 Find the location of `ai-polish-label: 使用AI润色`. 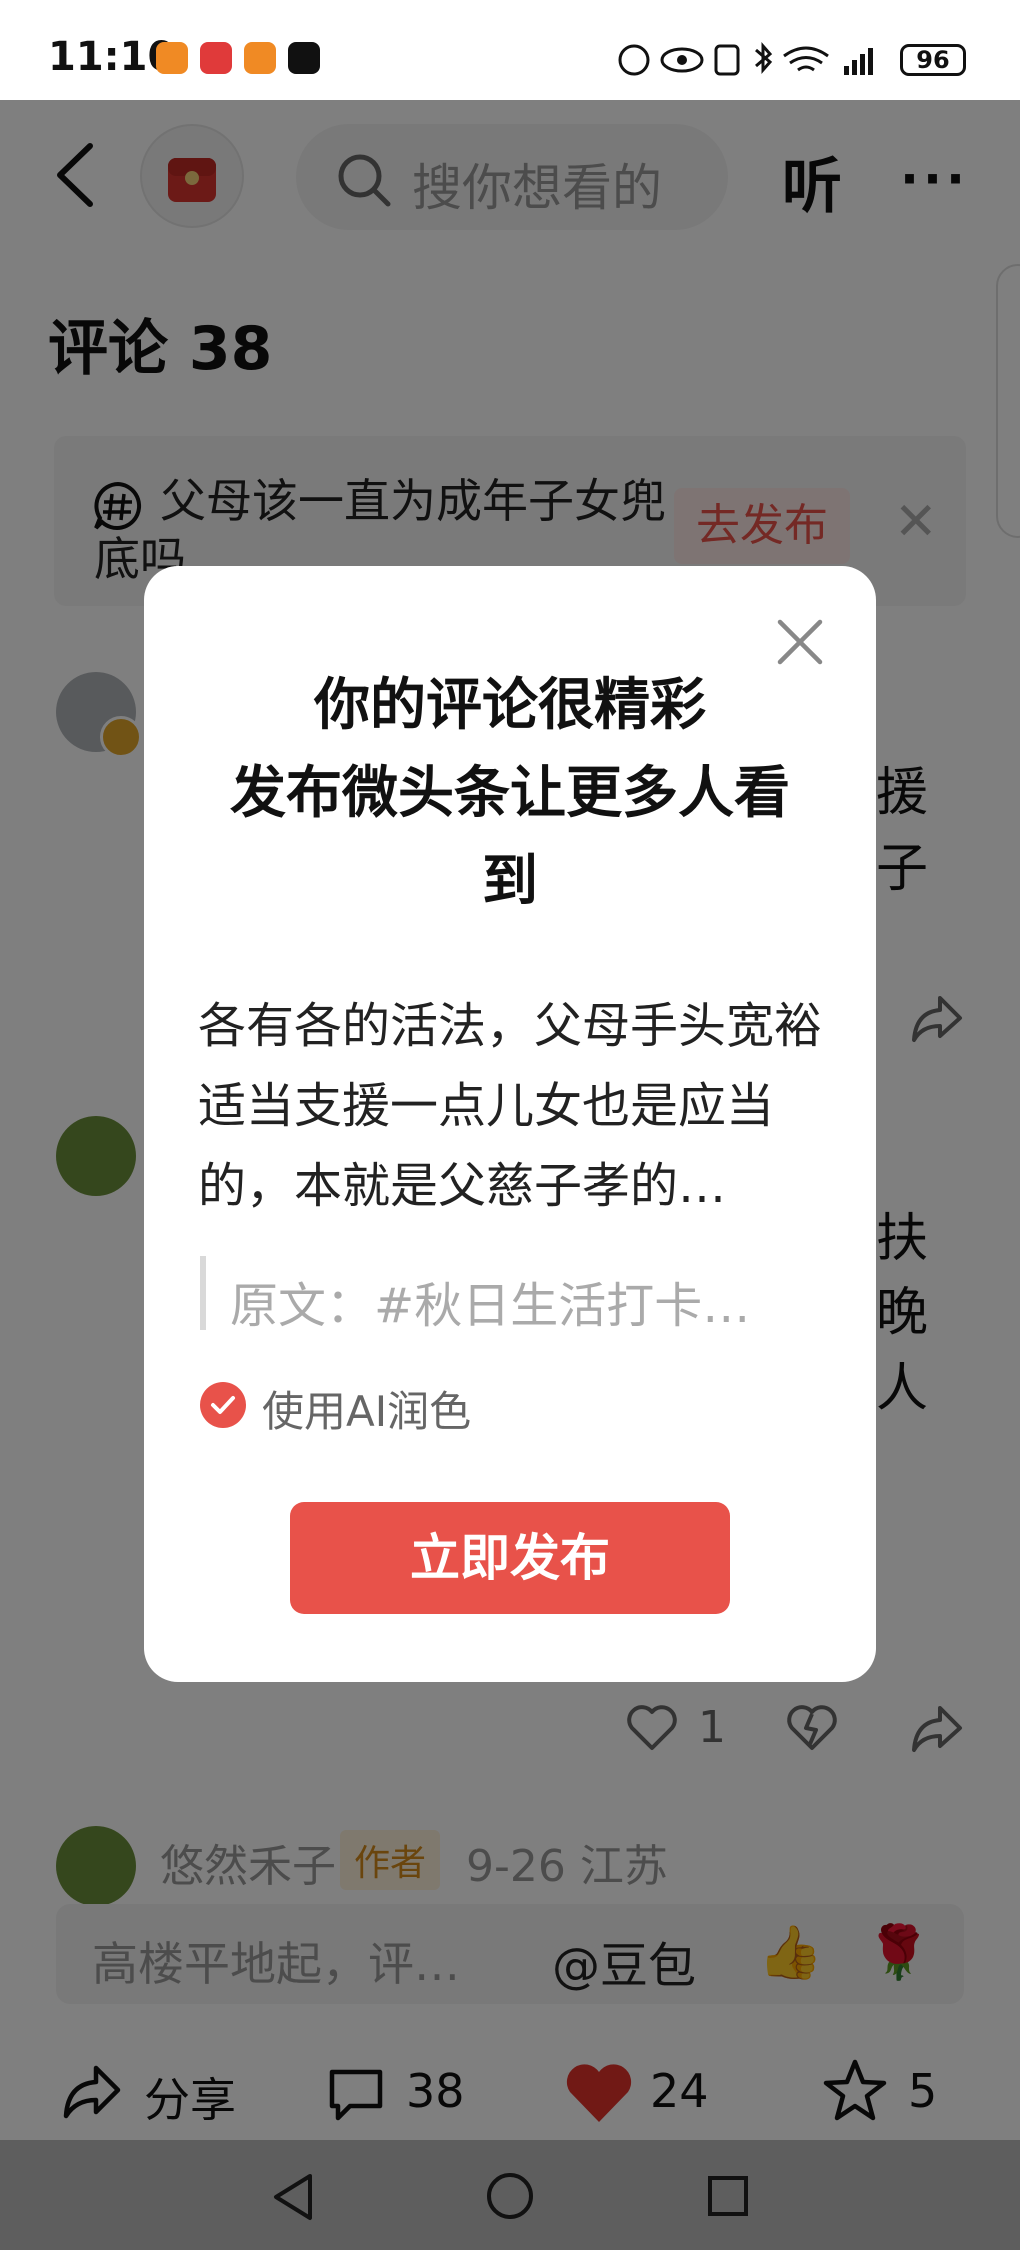

ai-polish-label: 使用AI润色 is located at coordinates (366, 1408).